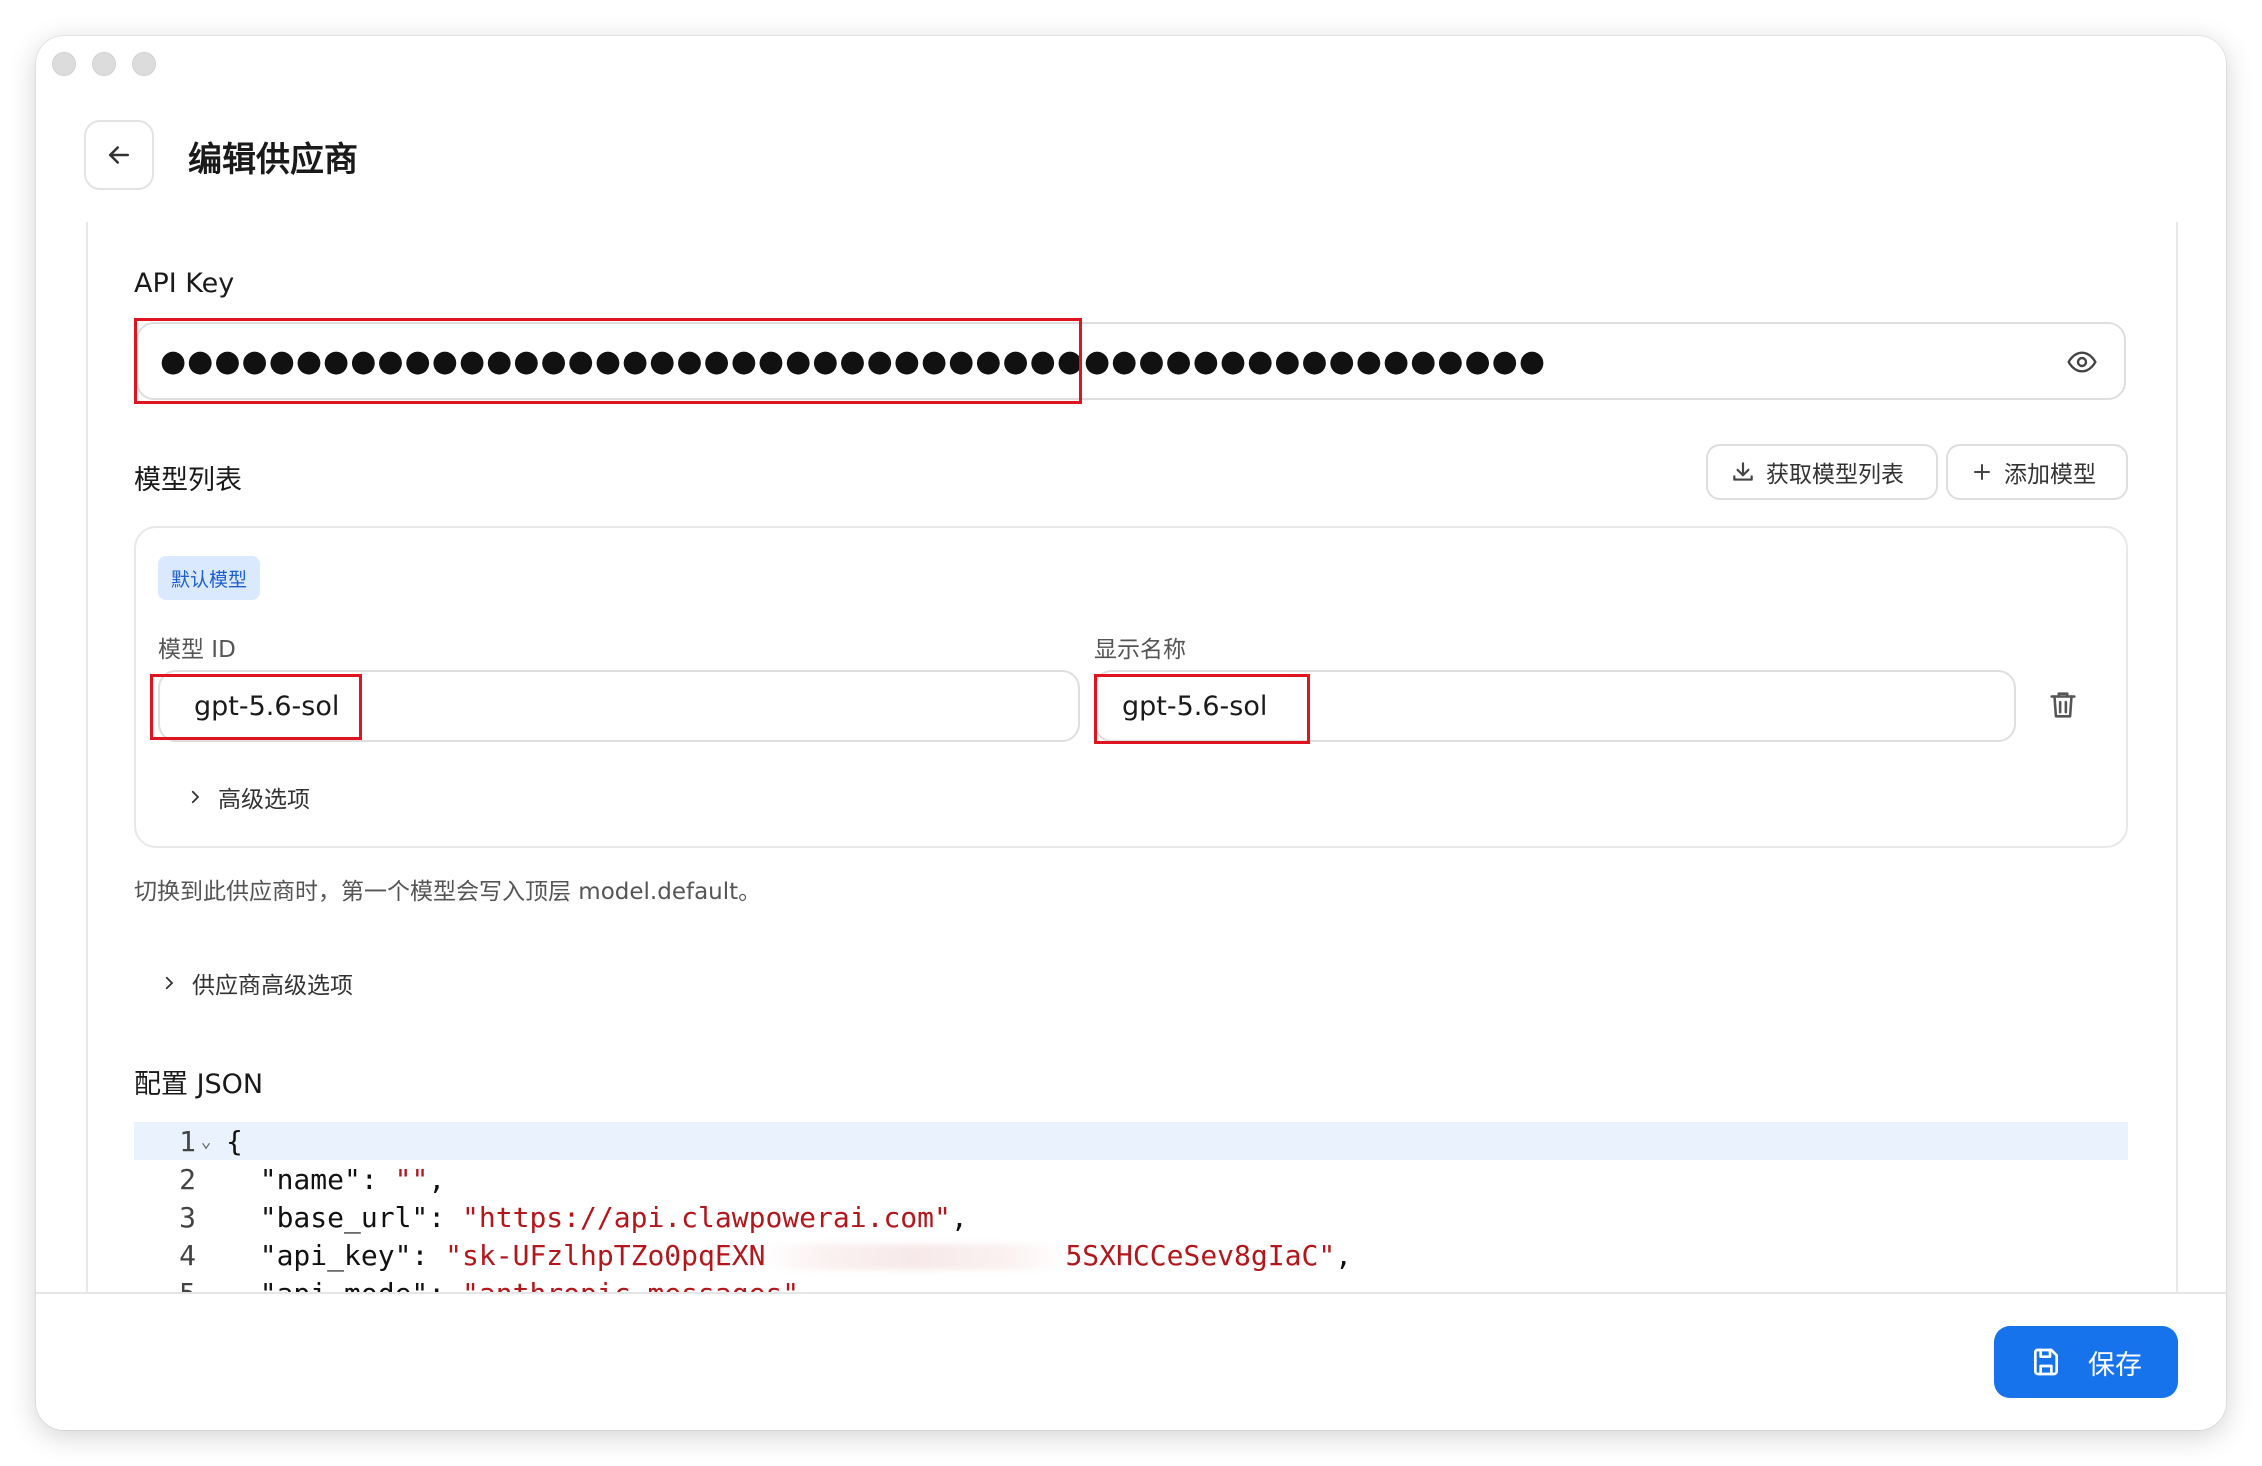 This screenshot has height=1466, width=2262. Describe the element at coordinates (1200, 1255) in the screenshot. I see `json-string: 5SXHCCeSev8gIaC"` at that location.